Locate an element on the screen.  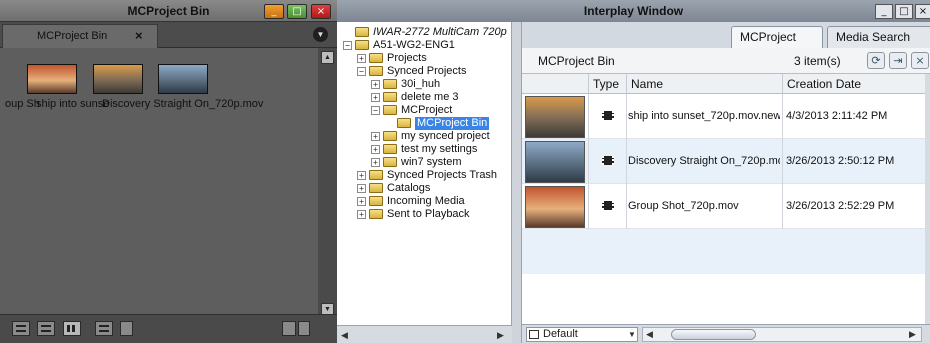
tab-media-search: Media Search is located at coordinates (878, 37).